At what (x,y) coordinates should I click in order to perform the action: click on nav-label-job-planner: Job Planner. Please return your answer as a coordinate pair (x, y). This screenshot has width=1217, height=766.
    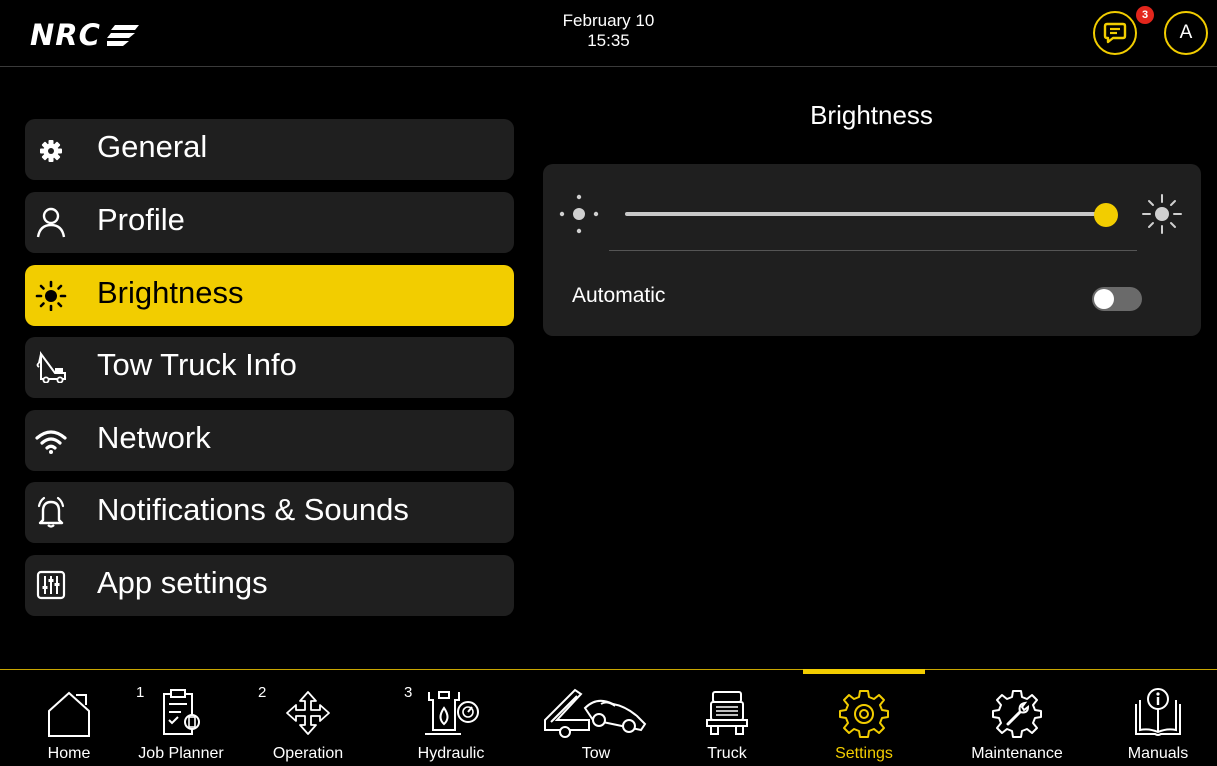
    Looking at the image, I should click on (181, 753).